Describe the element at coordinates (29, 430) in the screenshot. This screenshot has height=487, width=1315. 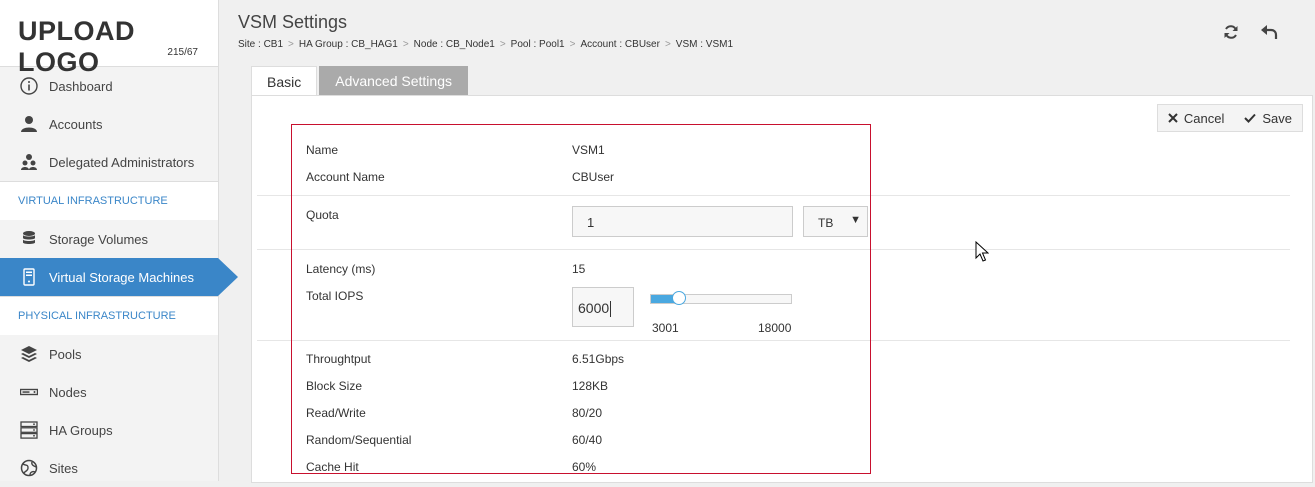
I see `server-stack-icon` at that location.